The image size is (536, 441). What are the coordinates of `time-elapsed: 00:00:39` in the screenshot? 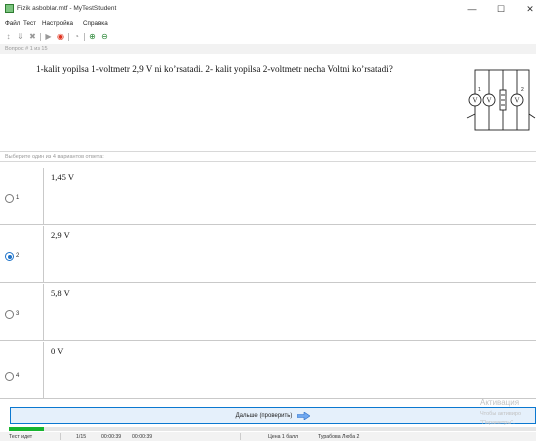 It's located at (111, 436).